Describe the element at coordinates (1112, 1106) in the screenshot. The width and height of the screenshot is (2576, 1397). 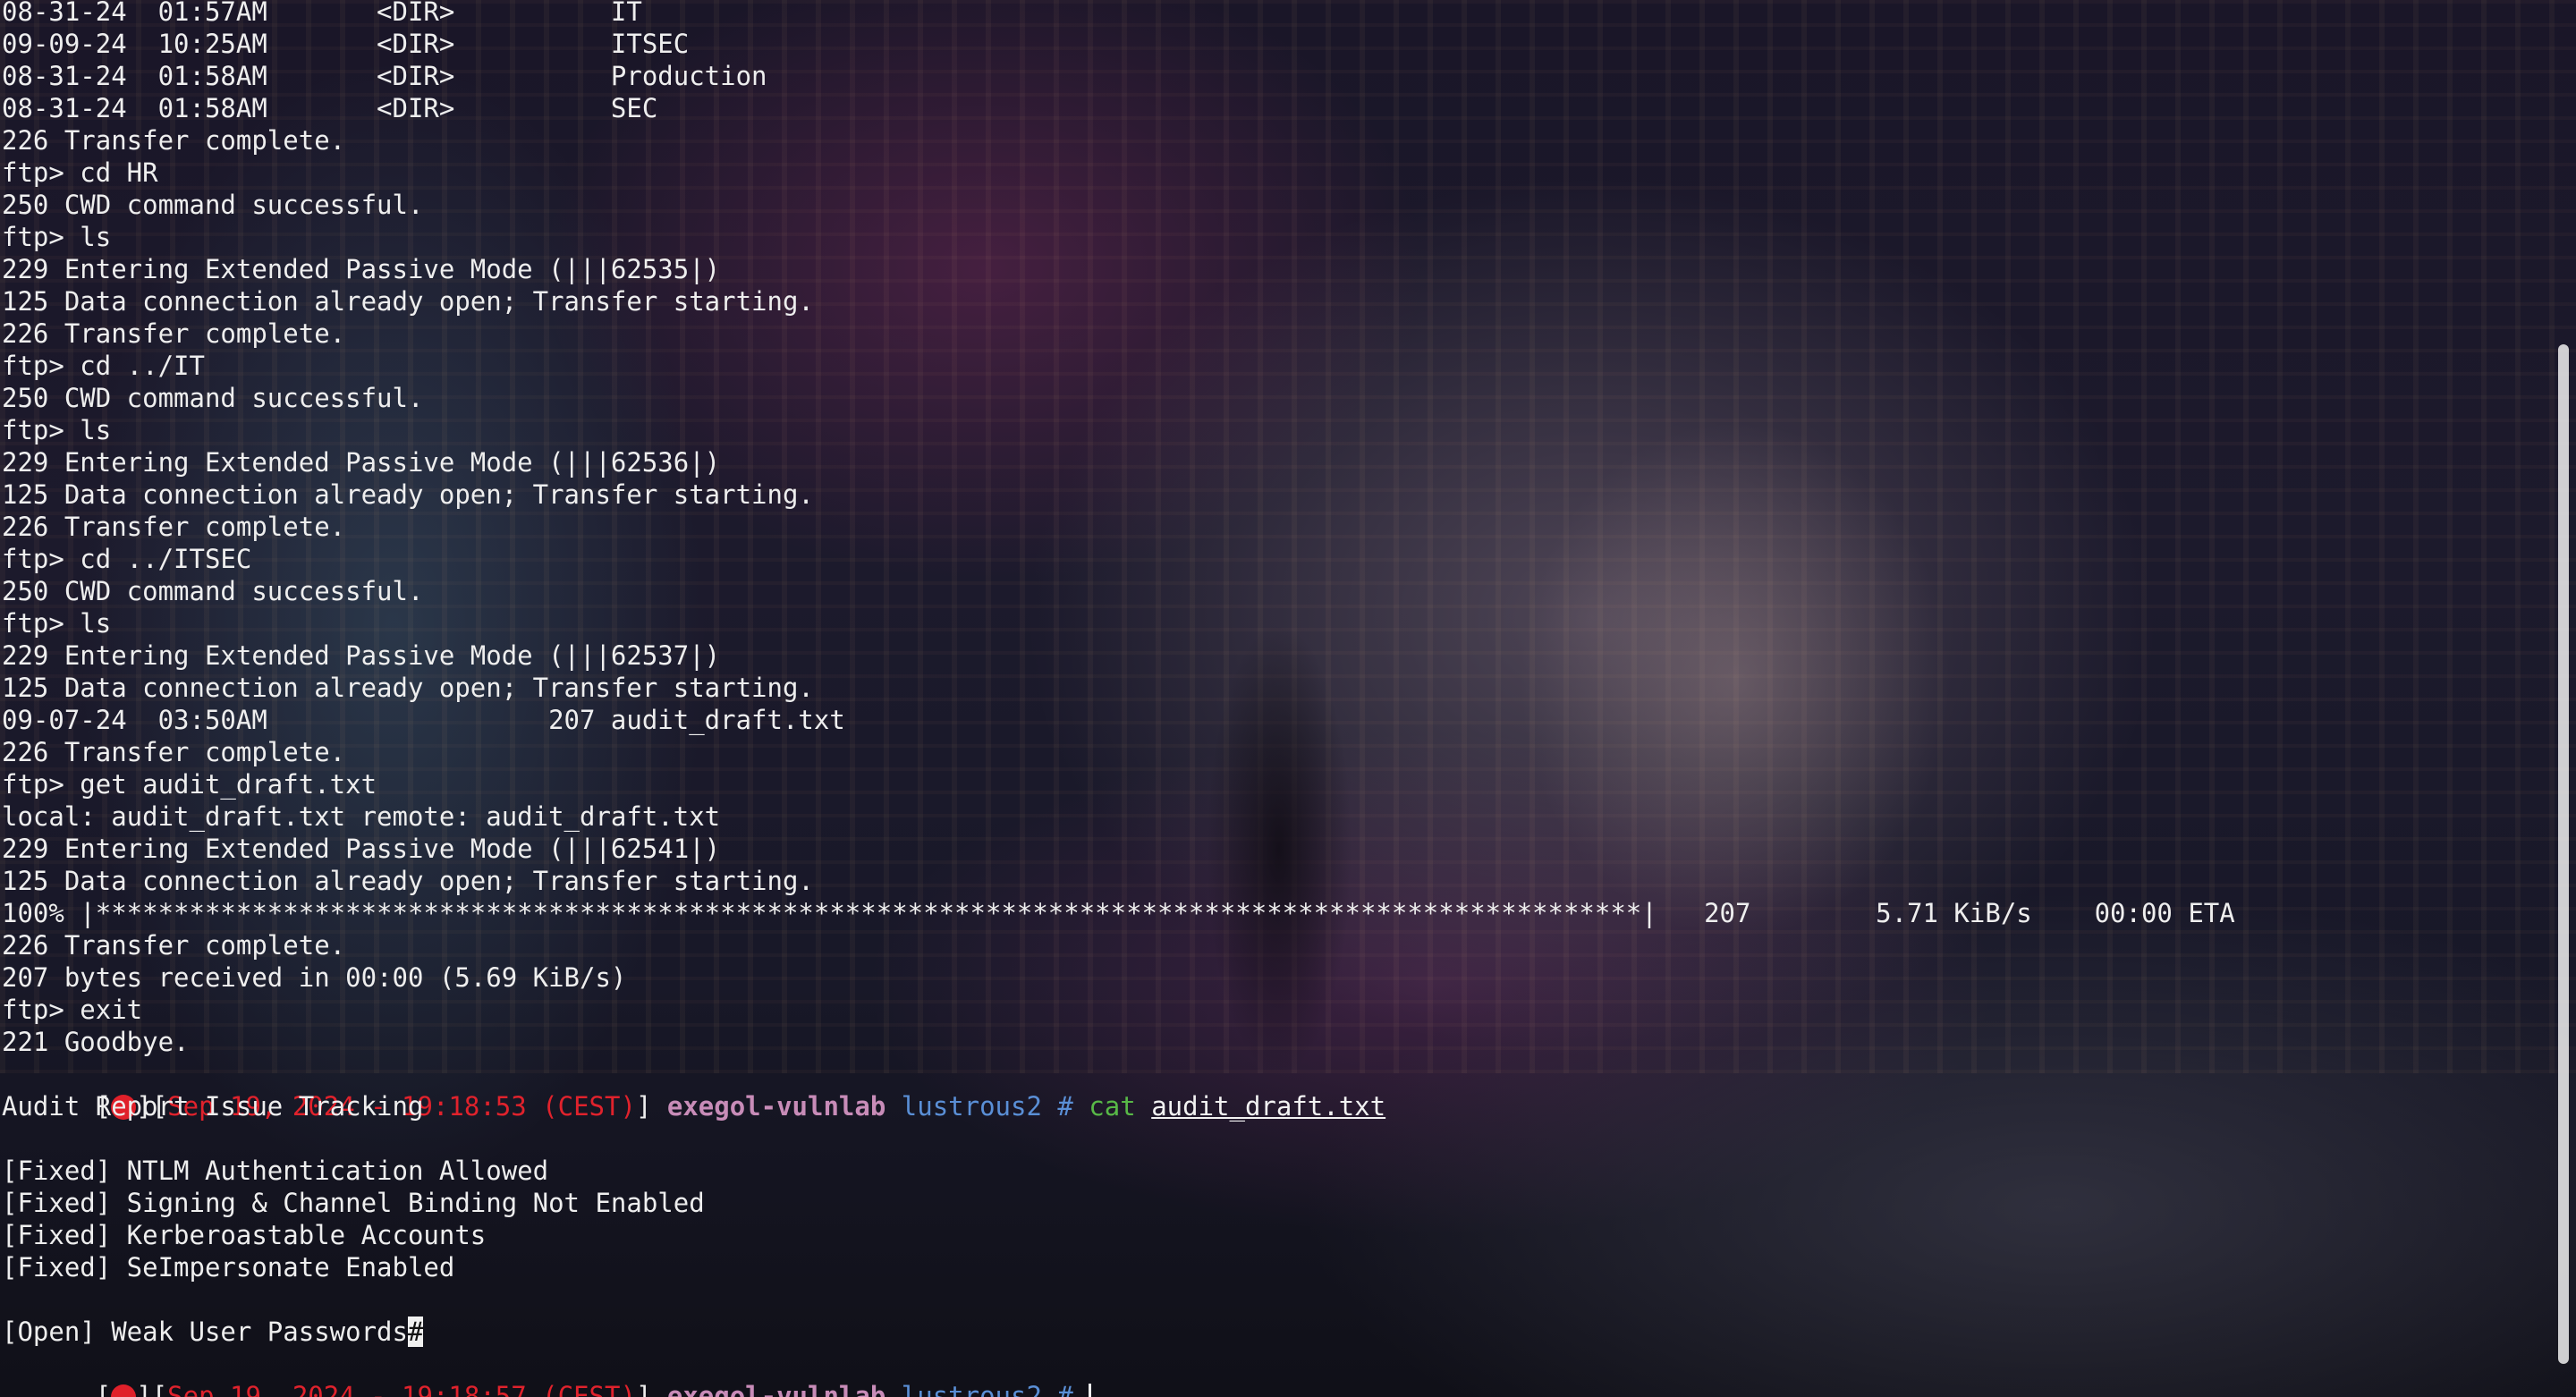
I see `command-name: cat` at that location.